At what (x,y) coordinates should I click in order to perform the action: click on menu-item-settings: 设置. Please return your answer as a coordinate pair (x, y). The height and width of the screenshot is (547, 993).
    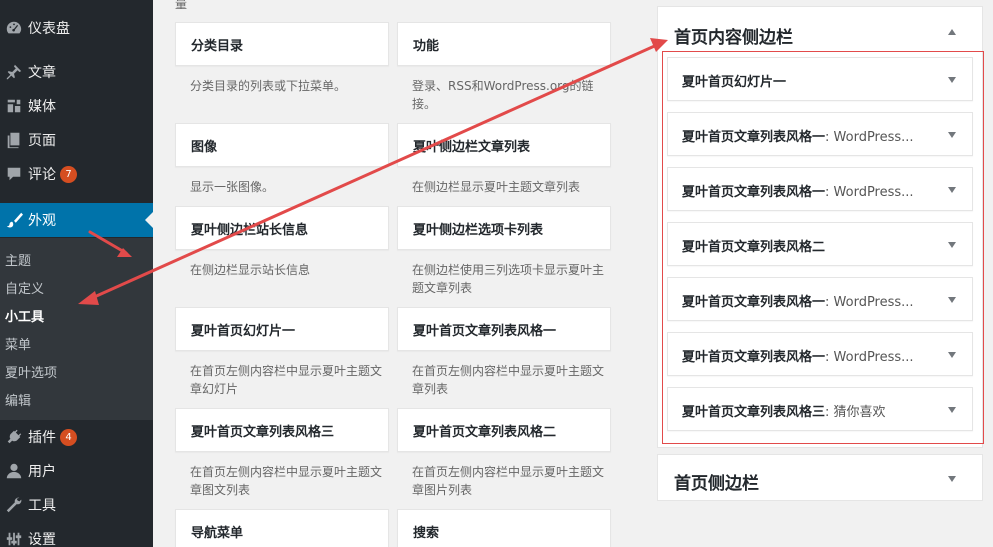
    Looking at the image, I should click on (76, 534).